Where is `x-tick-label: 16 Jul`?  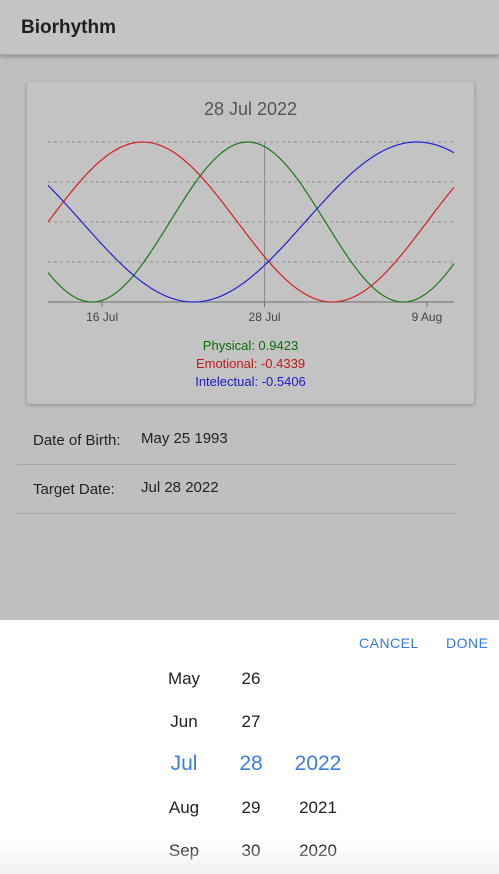
x-tick-label: 16 Jul is located at coordinates (102, 317).